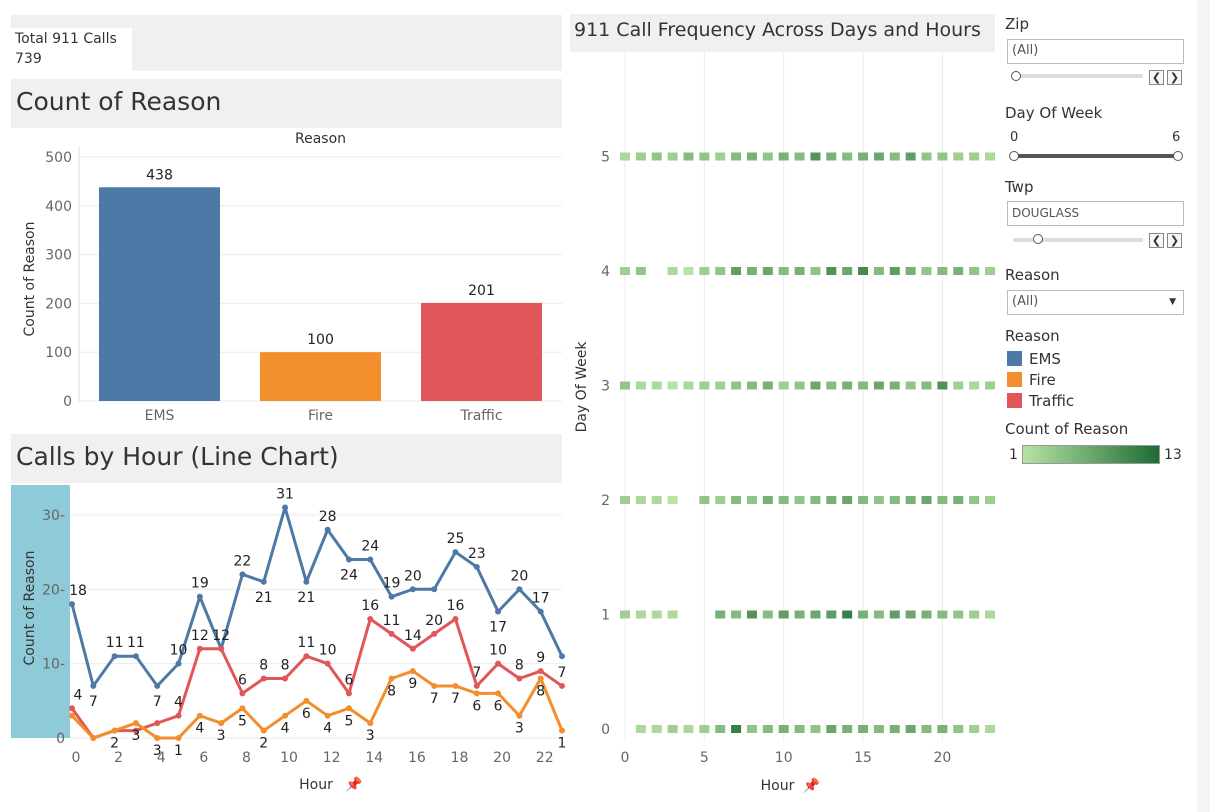 The image size is (1210, 812). I want to click on dow-range-max-thumb, so click(1178, 156).